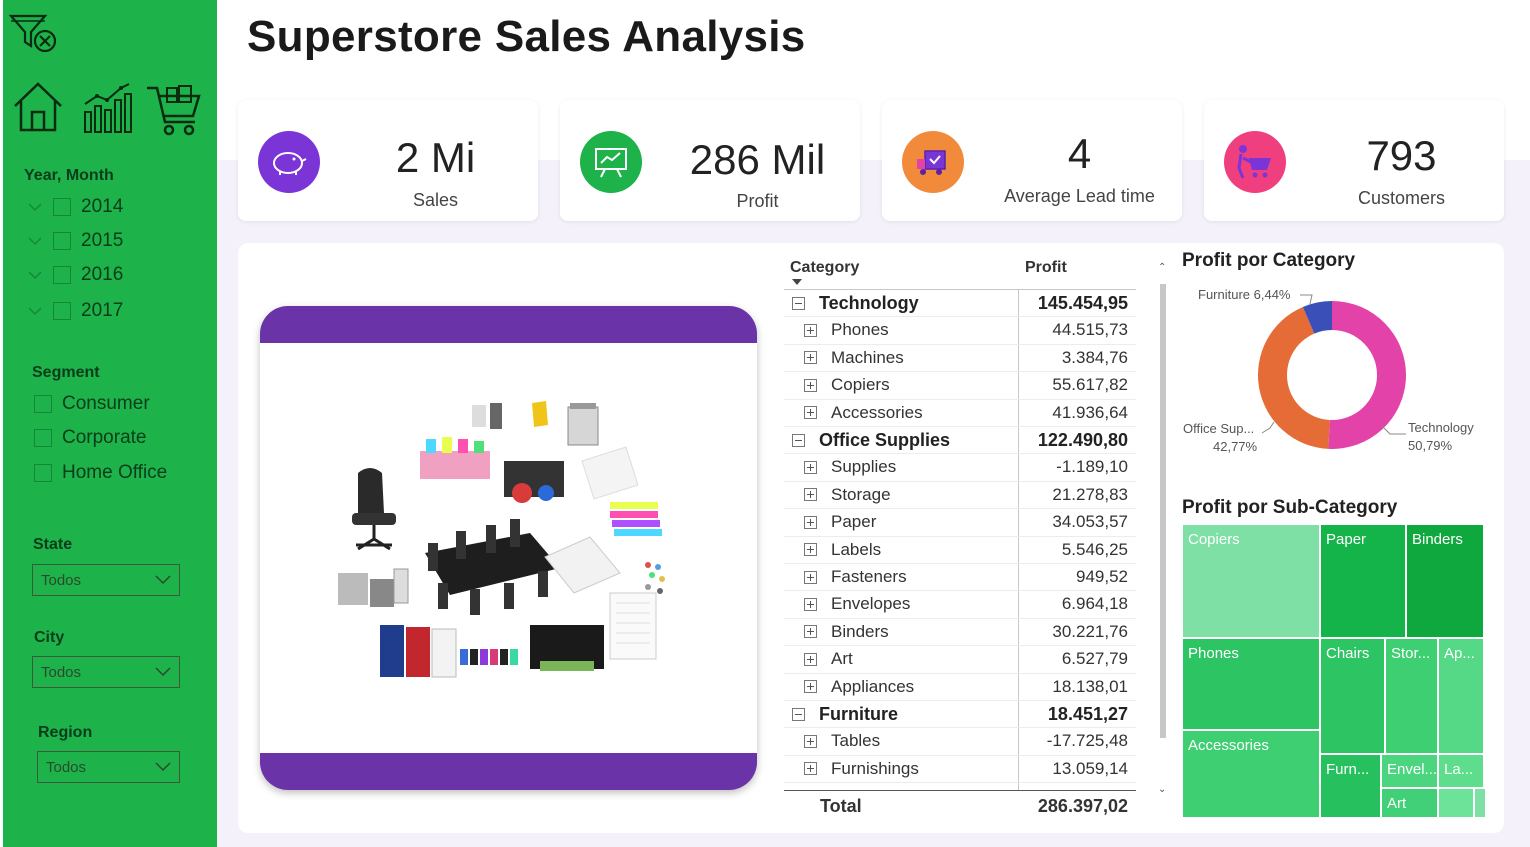  What do you see at coordinates (108, 108) in the screenshot?
I see `chart-icon` at bounding box center [108, 108].